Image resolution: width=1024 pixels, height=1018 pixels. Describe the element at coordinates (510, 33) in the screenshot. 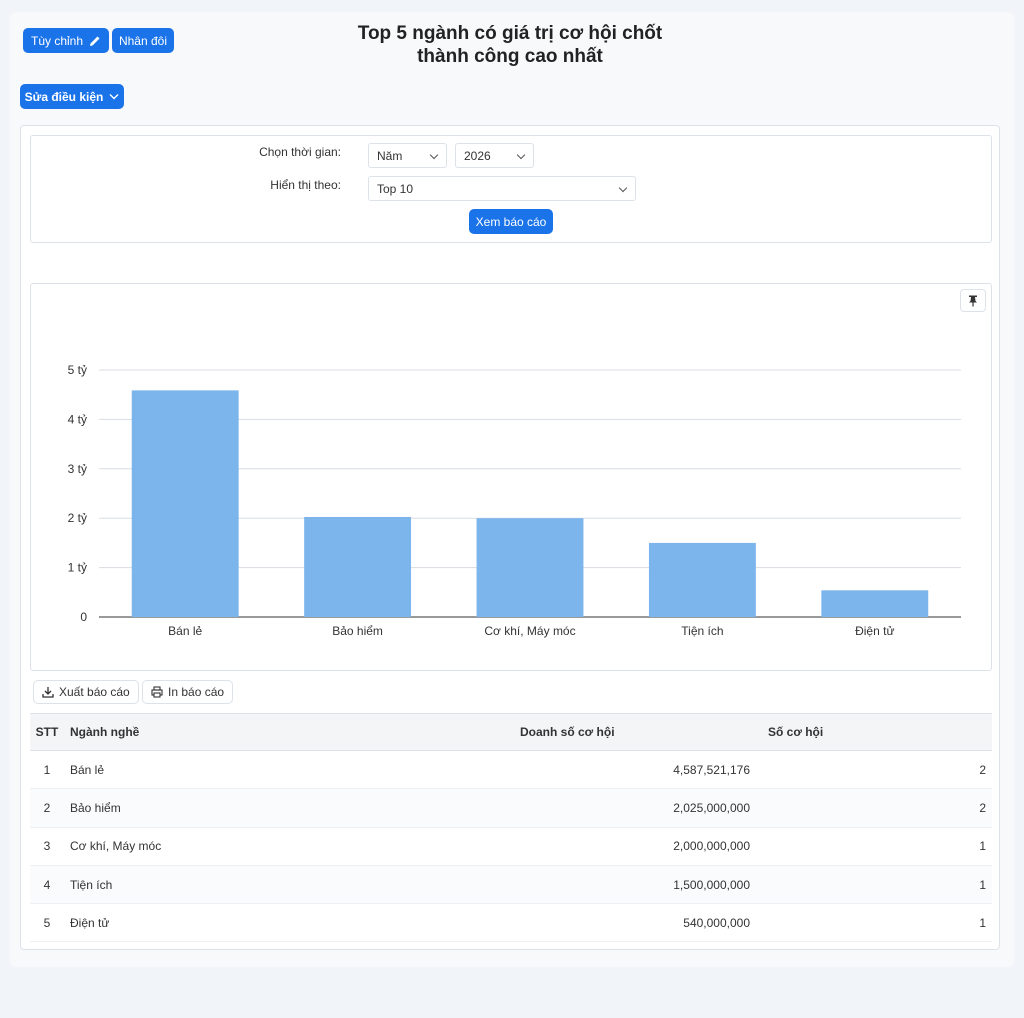

I see `title-line-1: Top 5 ngành có giá trị cơ hội chốt` at that location.